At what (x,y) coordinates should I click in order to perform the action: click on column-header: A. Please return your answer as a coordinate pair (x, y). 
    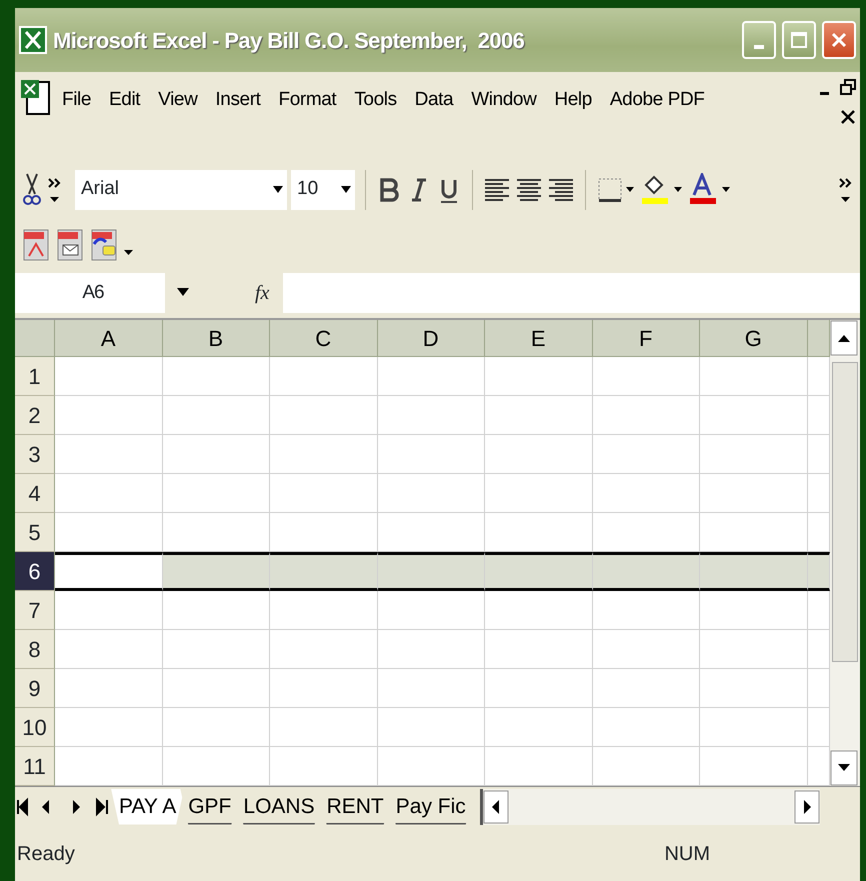
    Looking at the image, I should click on (108, 338).